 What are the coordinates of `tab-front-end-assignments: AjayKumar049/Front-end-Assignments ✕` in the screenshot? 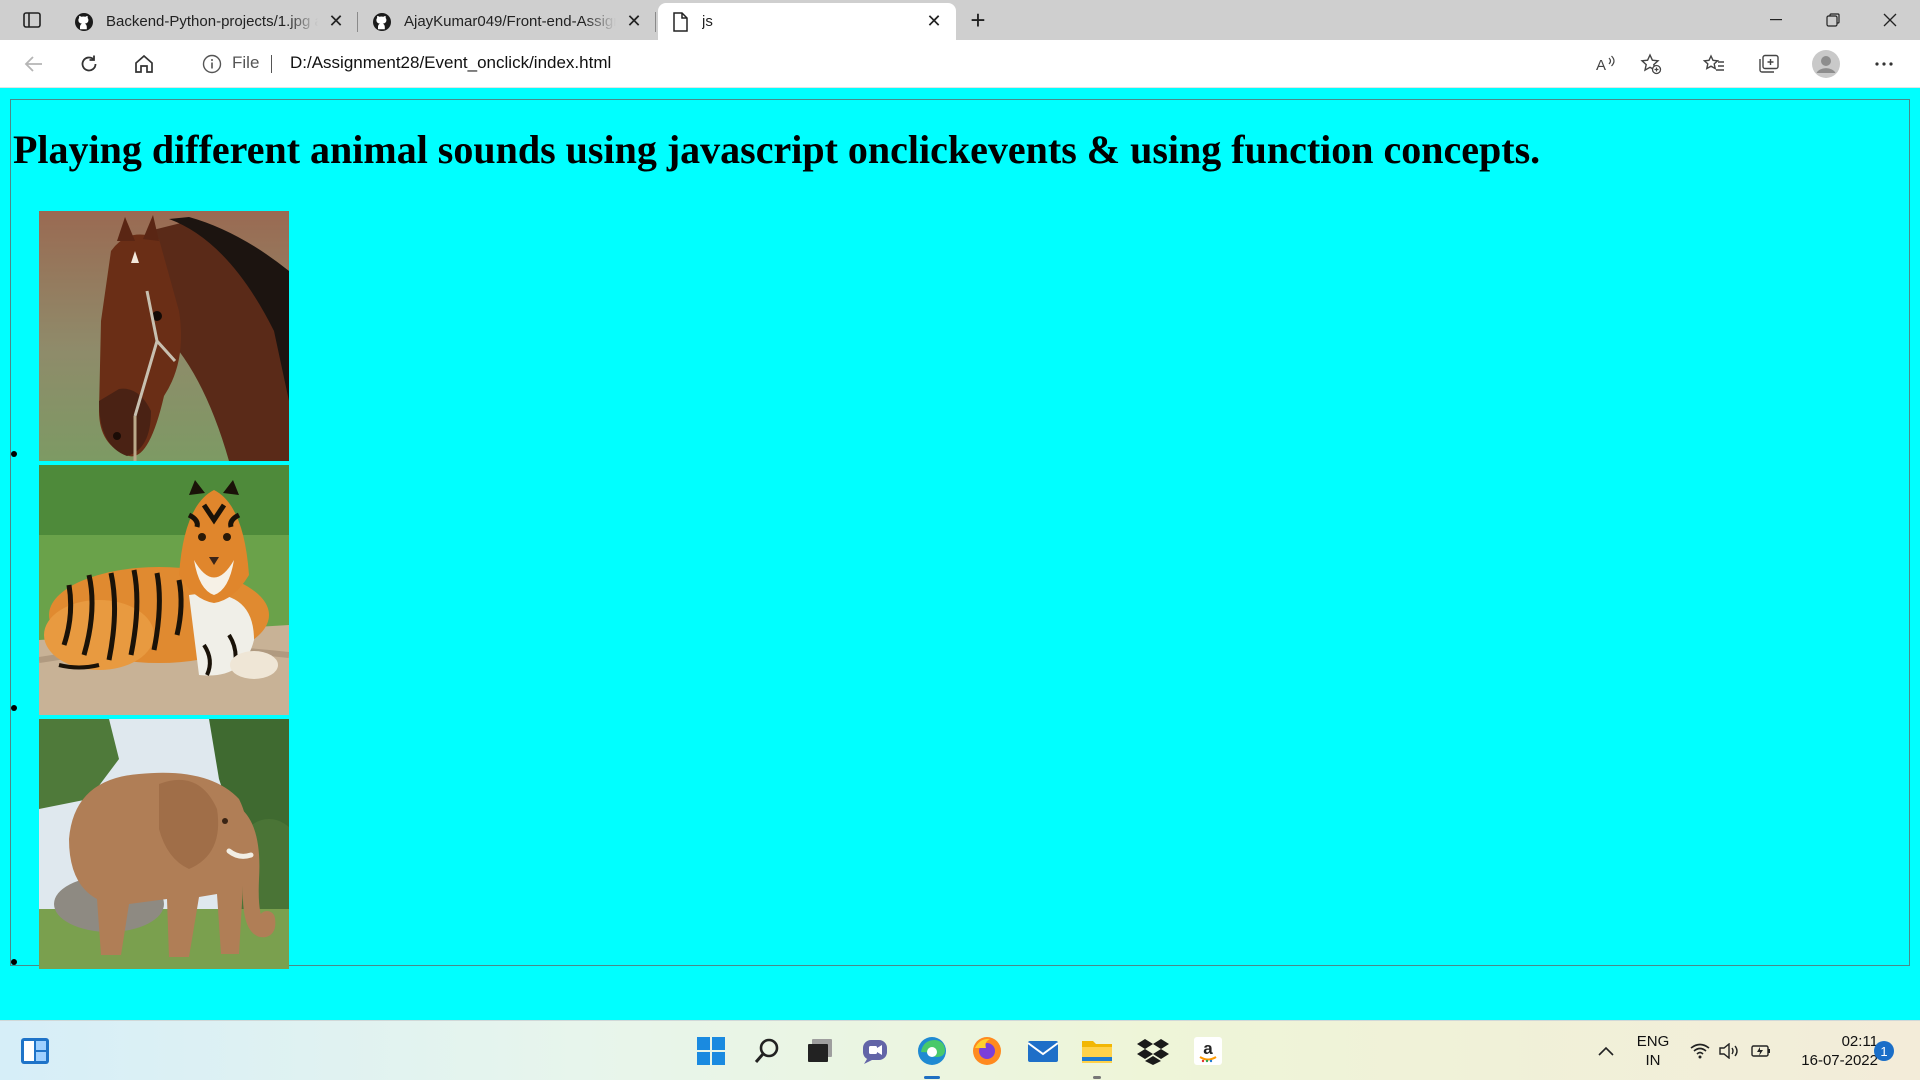 It's located at (508, 21).